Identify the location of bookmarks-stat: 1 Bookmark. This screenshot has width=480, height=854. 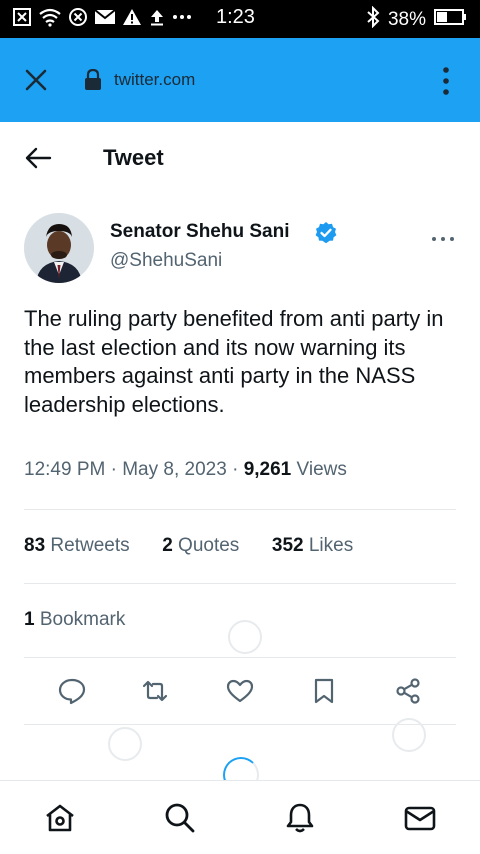
(74, 620).